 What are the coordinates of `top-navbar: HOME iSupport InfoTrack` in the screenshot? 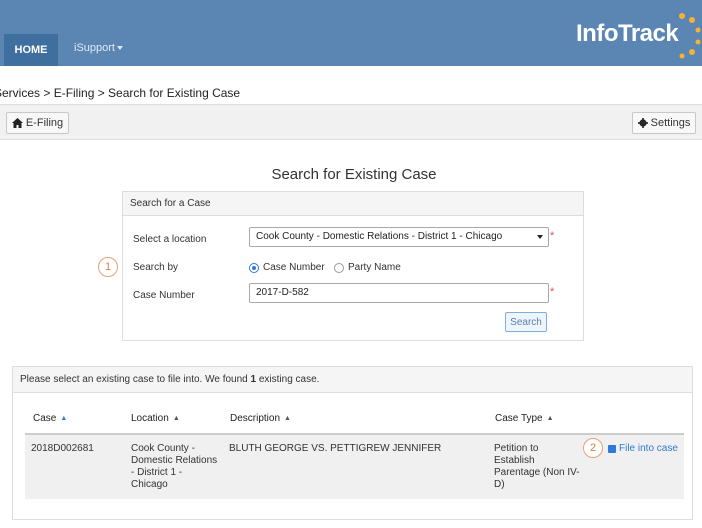 It's located at (351, 33).